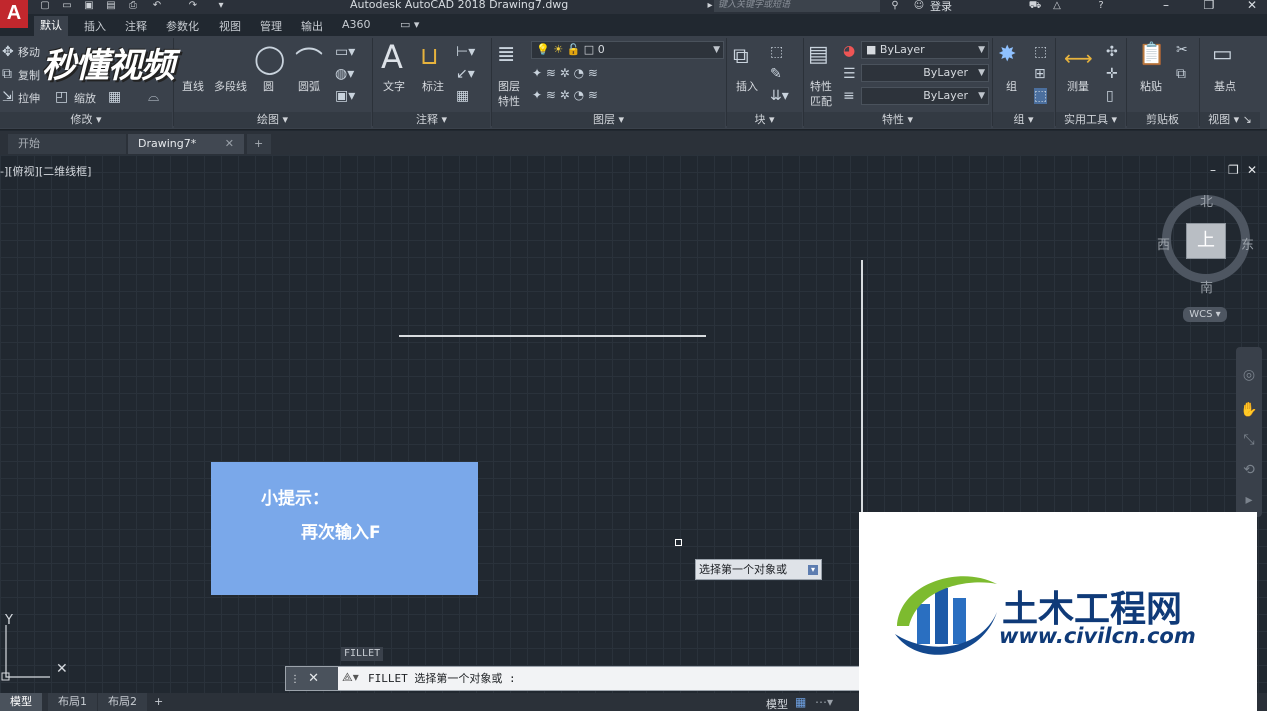 This screenshot has width=1267, height=711. I want to click on dynamic-input-prompt: 选择第一个对象或 ▾, so click(758, 569).